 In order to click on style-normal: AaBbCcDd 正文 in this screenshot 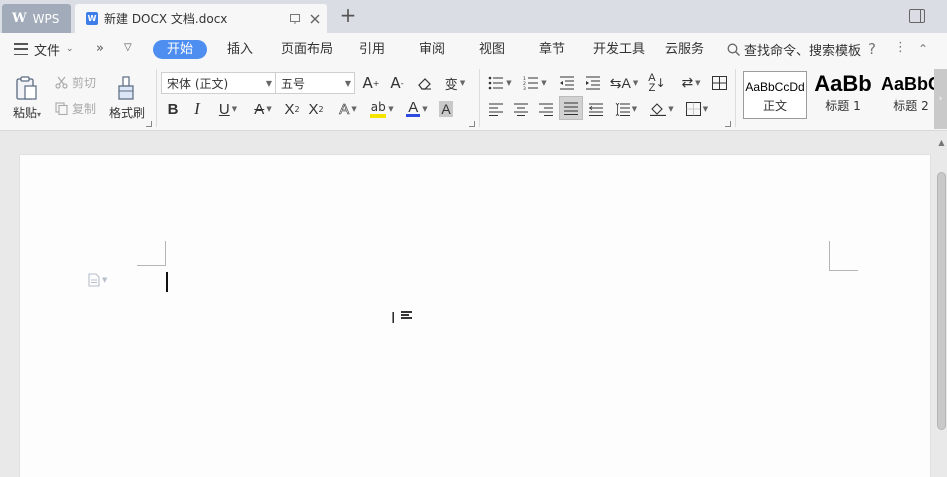, I will do `click(775, 95)`.